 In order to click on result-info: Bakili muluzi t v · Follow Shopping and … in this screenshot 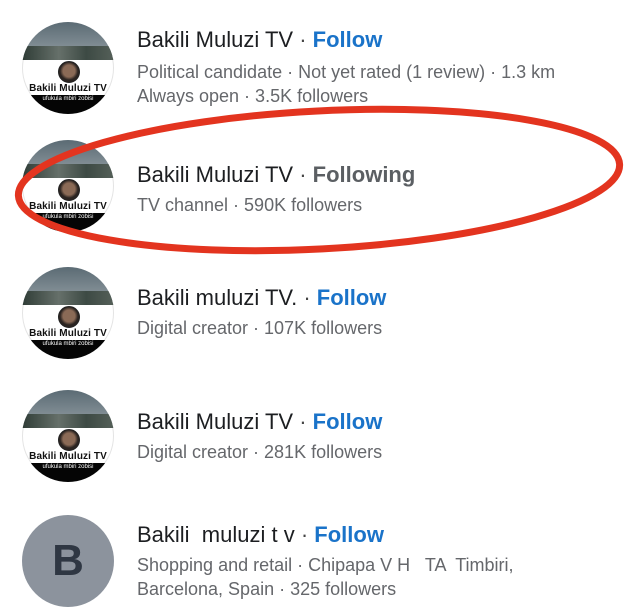, I will do `click(387, 563)`.